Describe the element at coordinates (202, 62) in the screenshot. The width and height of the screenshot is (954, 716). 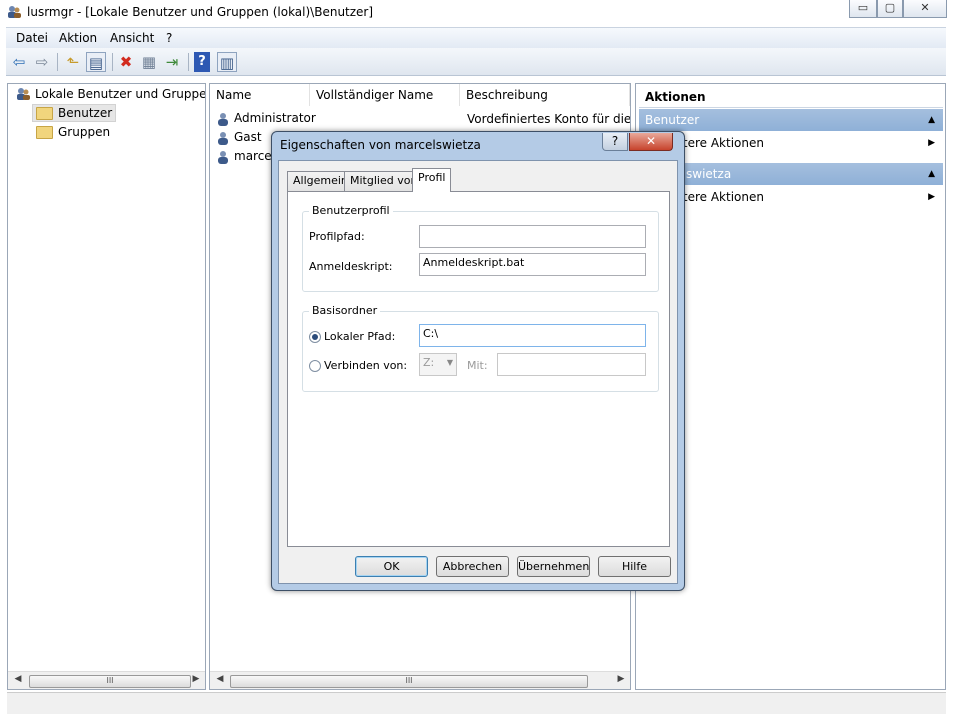
I see `help-icon: ?` at that location.